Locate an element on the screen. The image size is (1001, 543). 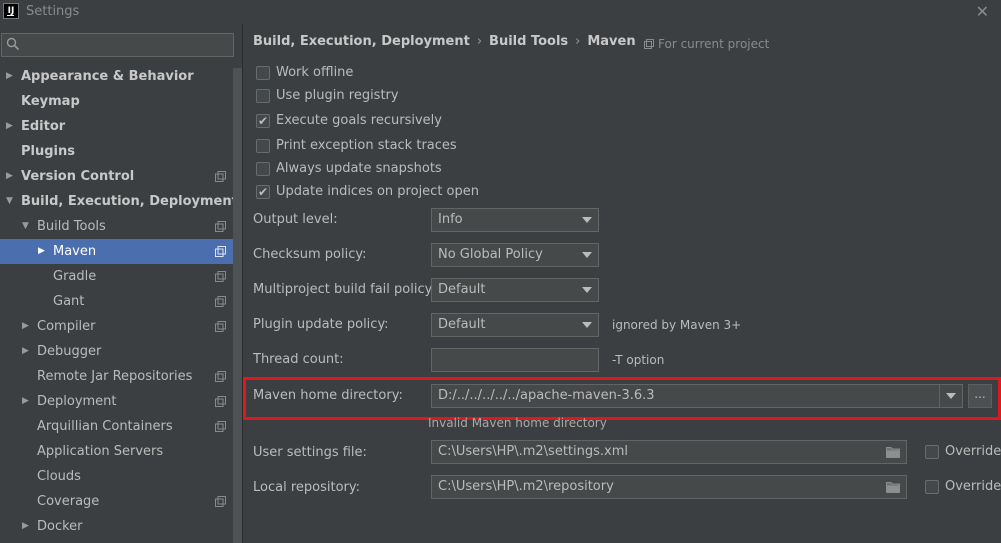
sidebar-item-appearance-behavior: ▶ Appearance & Behavior is located at coordinates (121, 76).